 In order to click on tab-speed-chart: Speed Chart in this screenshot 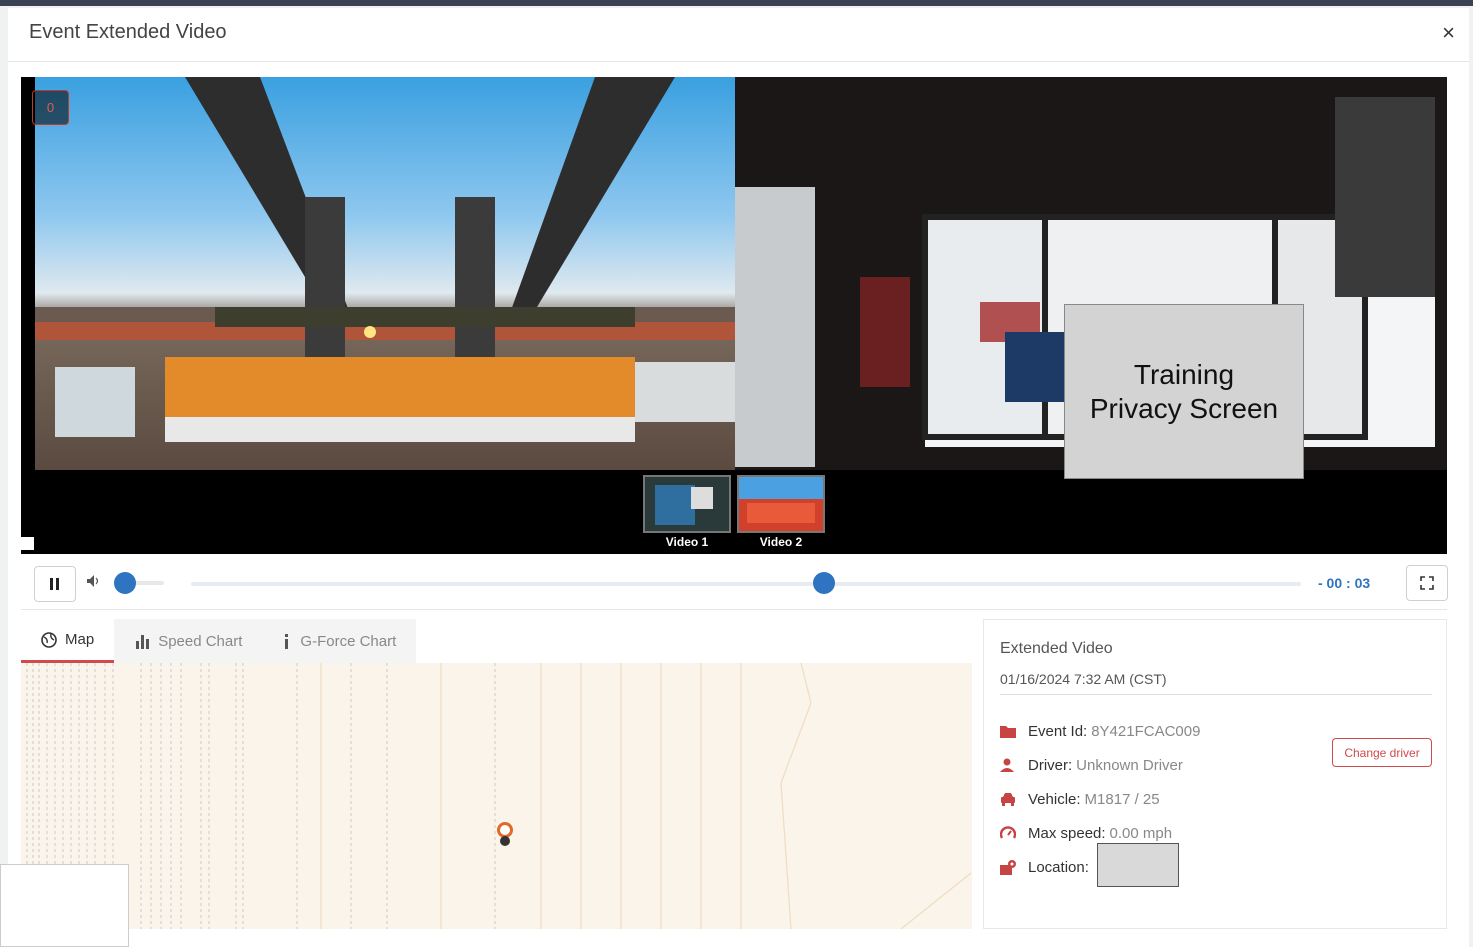, I will do `click(188, 641)`.